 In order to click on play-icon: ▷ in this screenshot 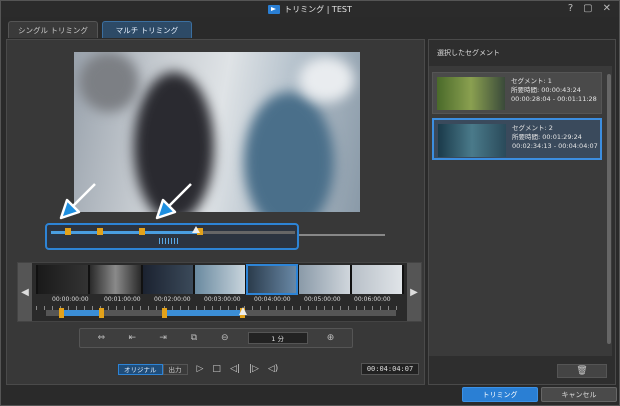, I will do `click(200, 369)`.